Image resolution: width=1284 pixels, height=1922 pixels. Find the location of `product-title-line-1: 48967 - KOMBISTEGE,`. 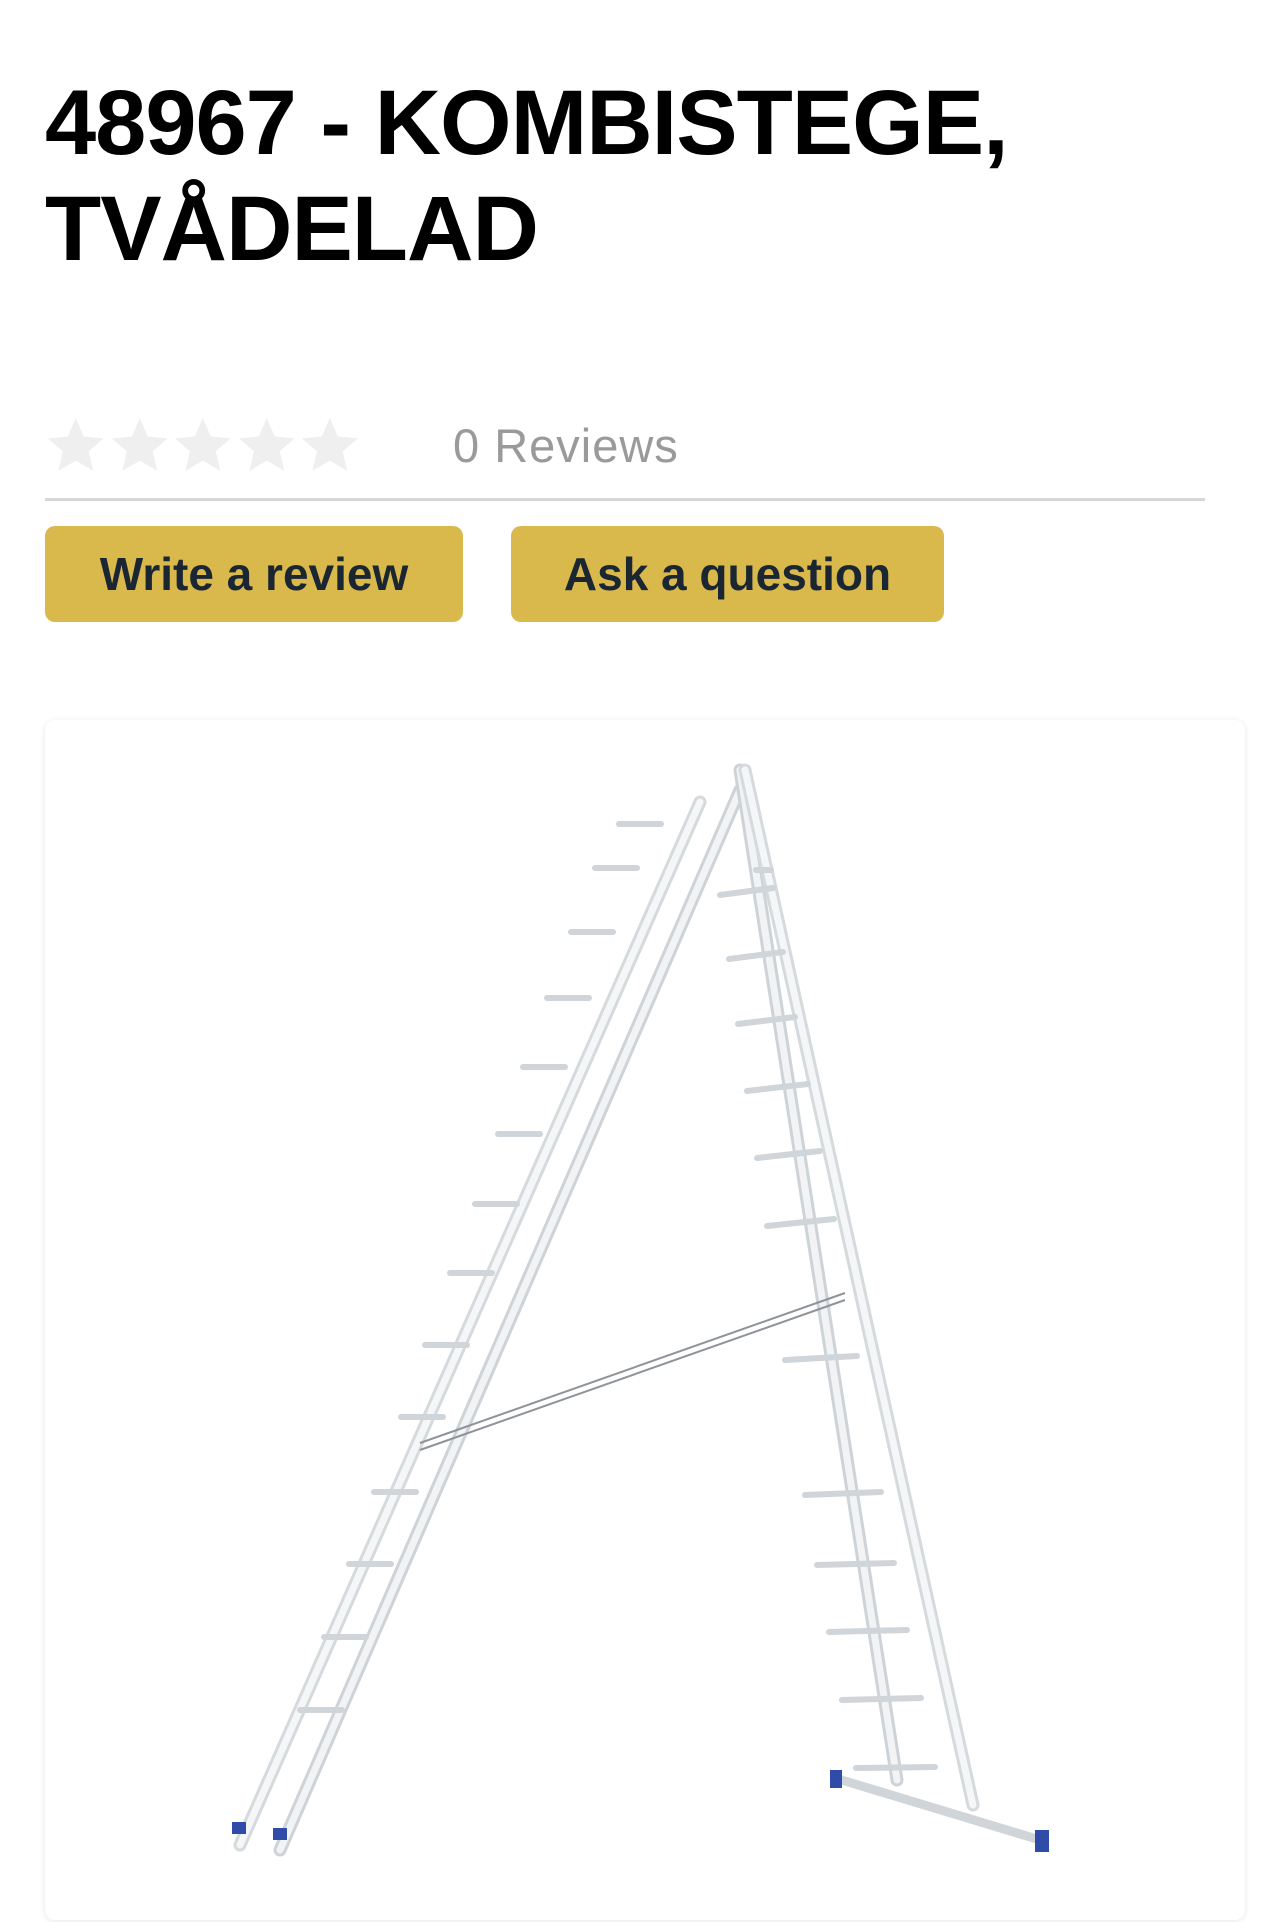

product-title-line-1: 48967 - KOMBISTEGE, is located at coordinates (527, 123).